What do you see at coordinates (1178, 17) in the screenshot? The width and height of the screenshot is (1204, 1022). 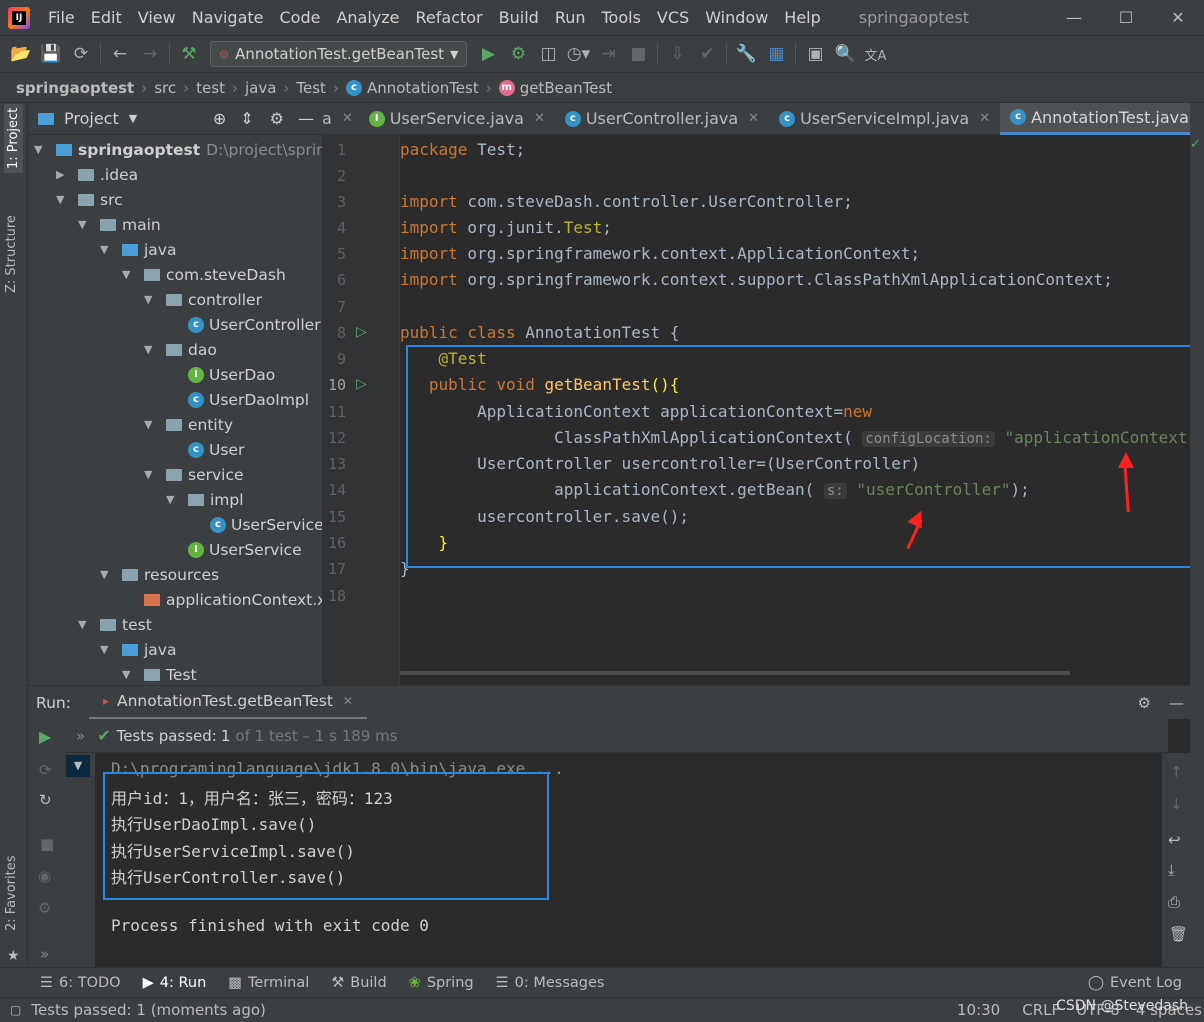 I see `close-window-button: ✕` at bounding box center [1178, 17].